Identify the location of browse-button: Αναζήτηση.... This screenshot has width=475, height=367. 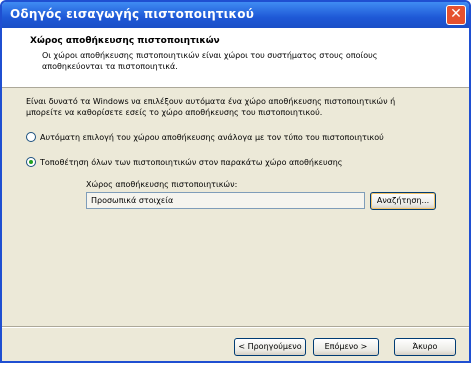
(403, 201).